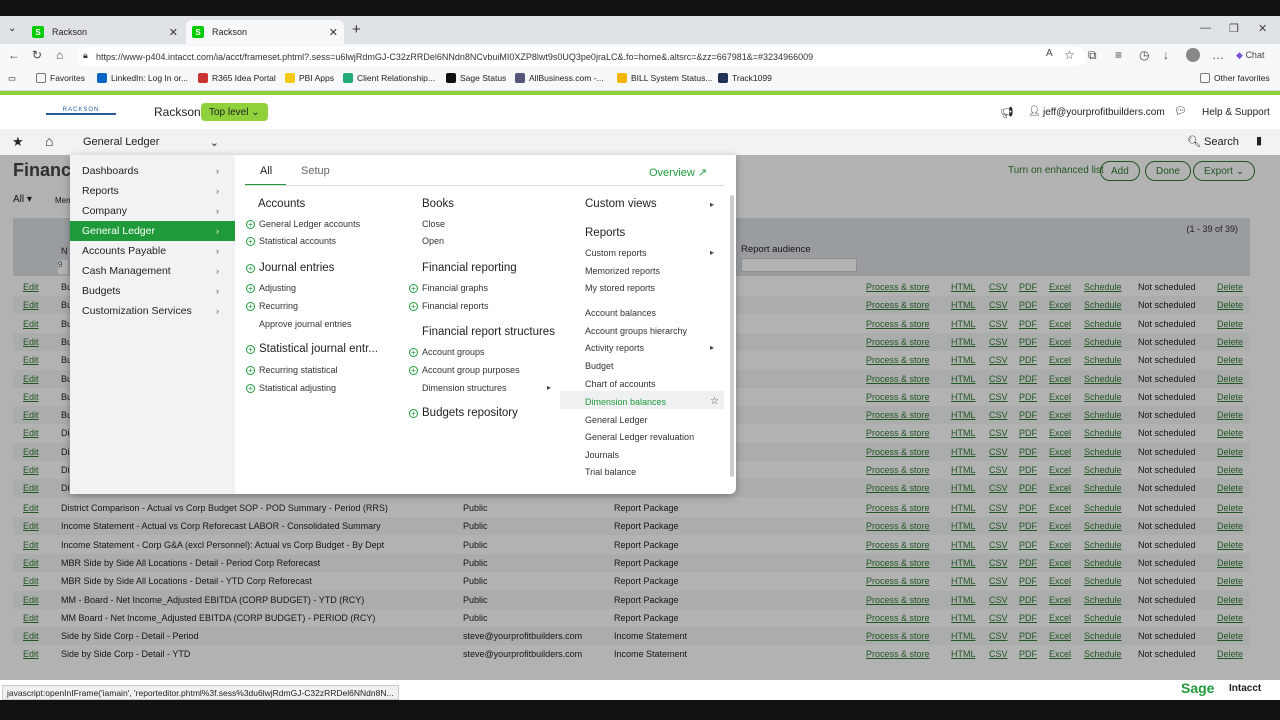 The height and width of the screenshot is (720, 1280). I want to click on fav-sage: Sage Status, so click(476, 78).